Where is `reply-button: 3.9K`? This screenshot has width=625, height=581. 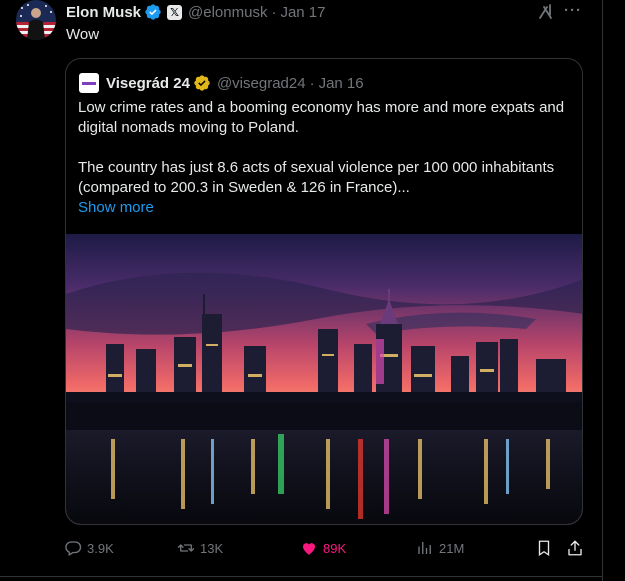
reply-button: 3.9K is located at coordinates (89, 548).